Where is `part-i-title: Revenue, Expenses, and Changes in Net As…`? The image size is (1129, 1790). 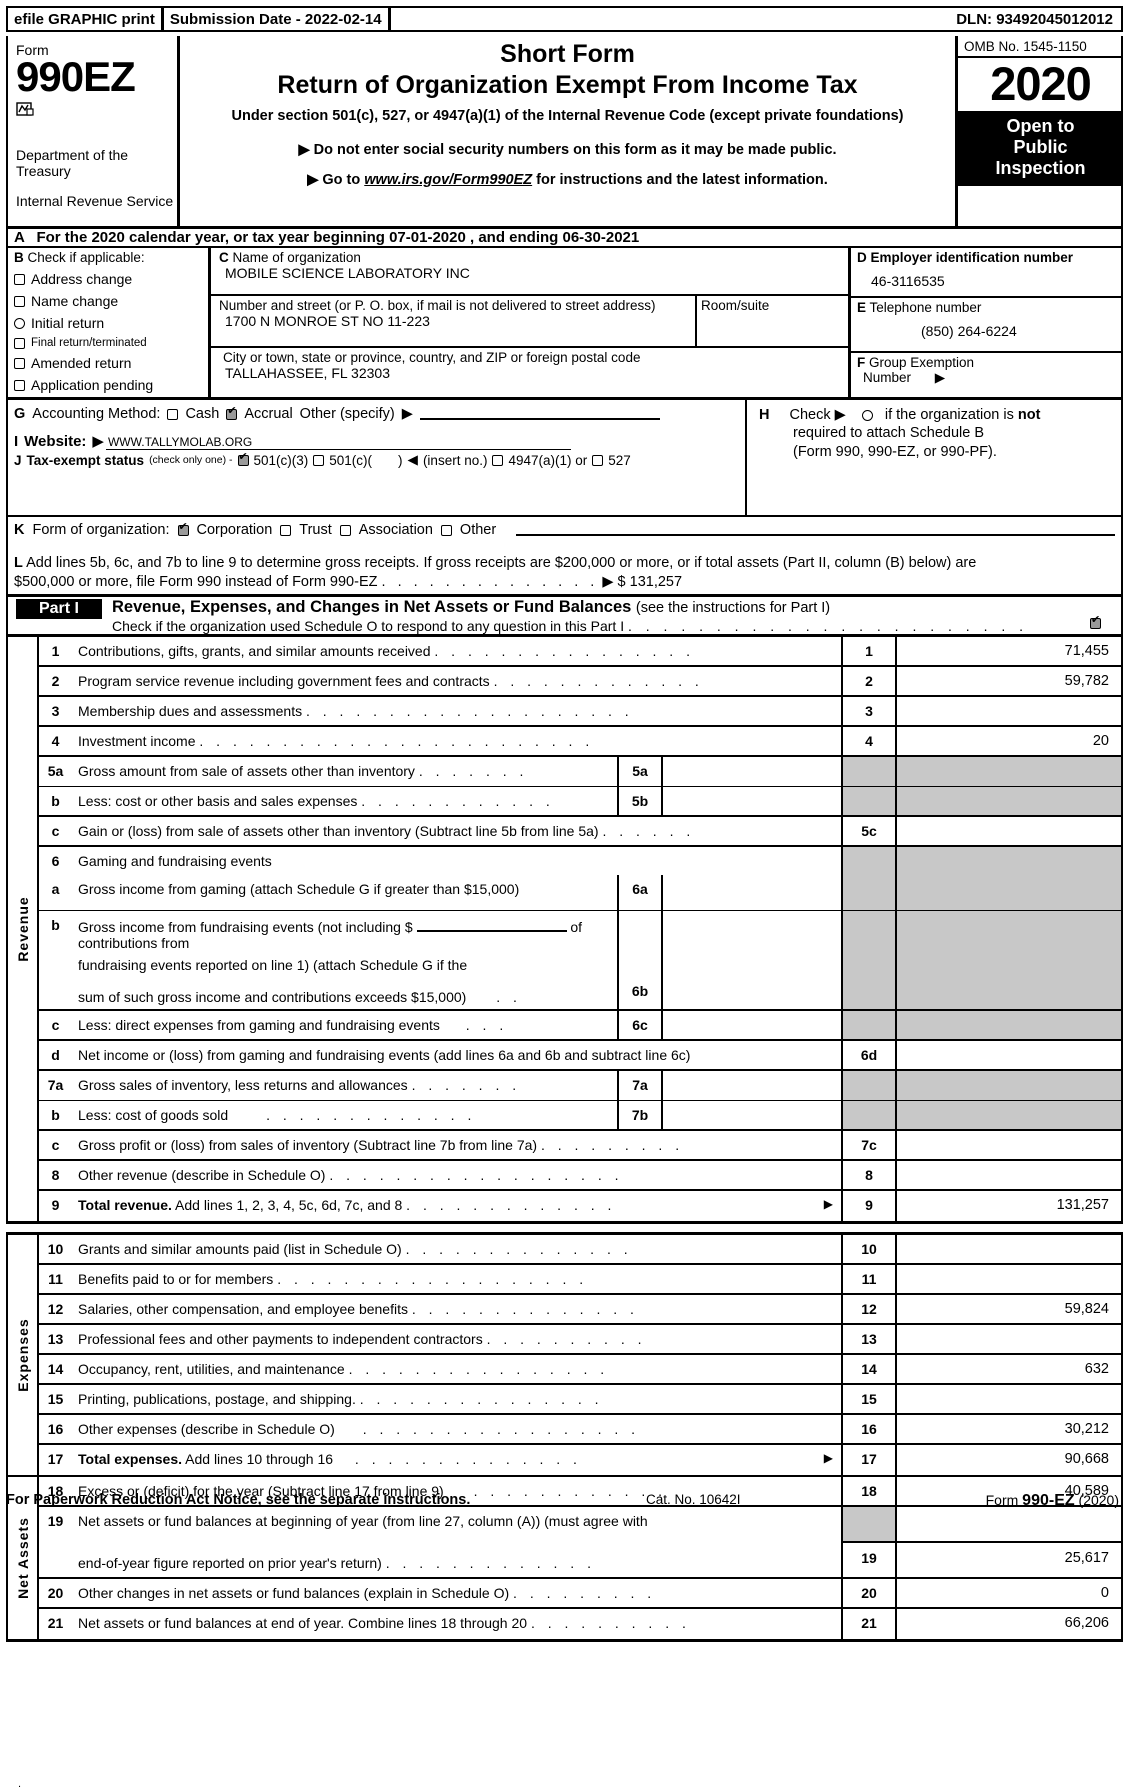 part-i-title: Revenue, Expenses, and Changes in Net As… is located at coordinates (471, 607).